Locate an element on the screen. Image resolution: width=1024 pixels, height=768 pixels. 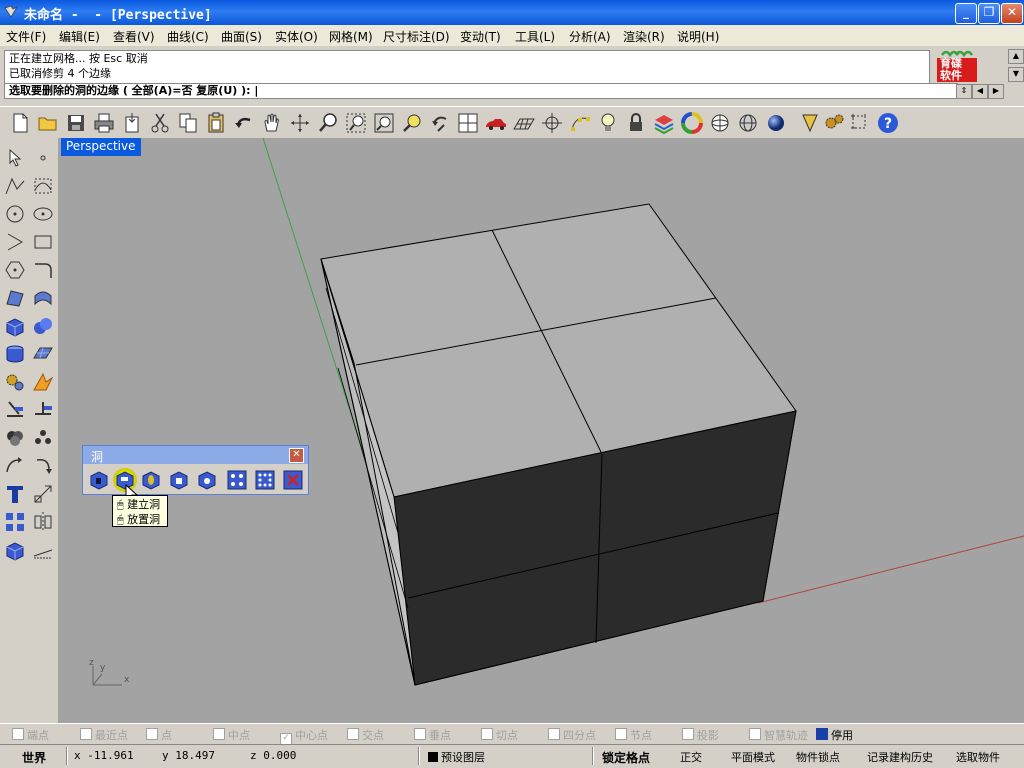
status-cplane: 世界 is located at coordinates (34, 757).